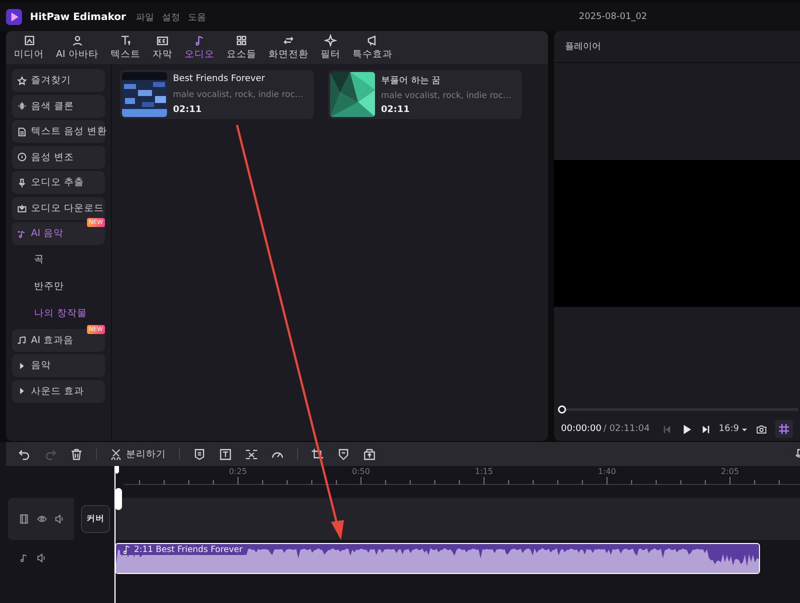 This screenshot has width=800, height=603. Describe the element at coordinates (678, 409) in the screenshot. I see `playback-slider` at that location.